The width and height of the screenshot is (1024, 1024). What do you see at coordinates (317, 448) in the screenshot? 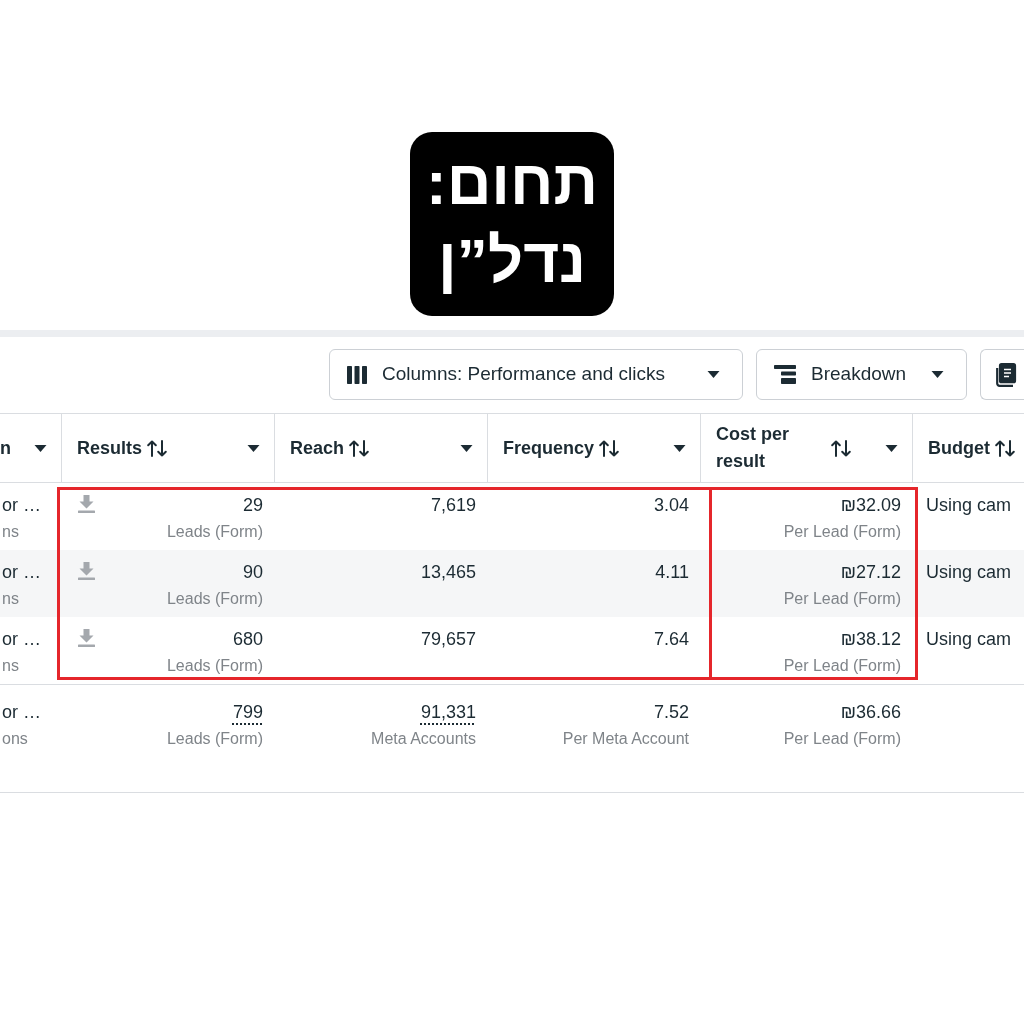
I see `column-title: Reach` at bounding box center [317, 448].